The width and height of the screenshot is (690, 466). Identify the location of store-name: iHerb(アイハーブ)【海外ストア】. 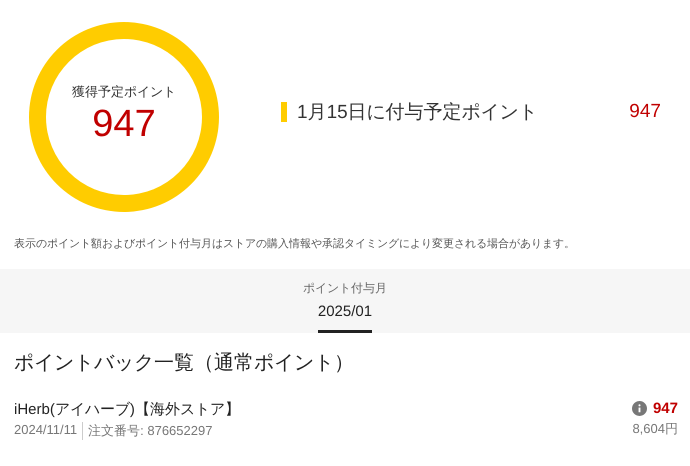
(127, 409).